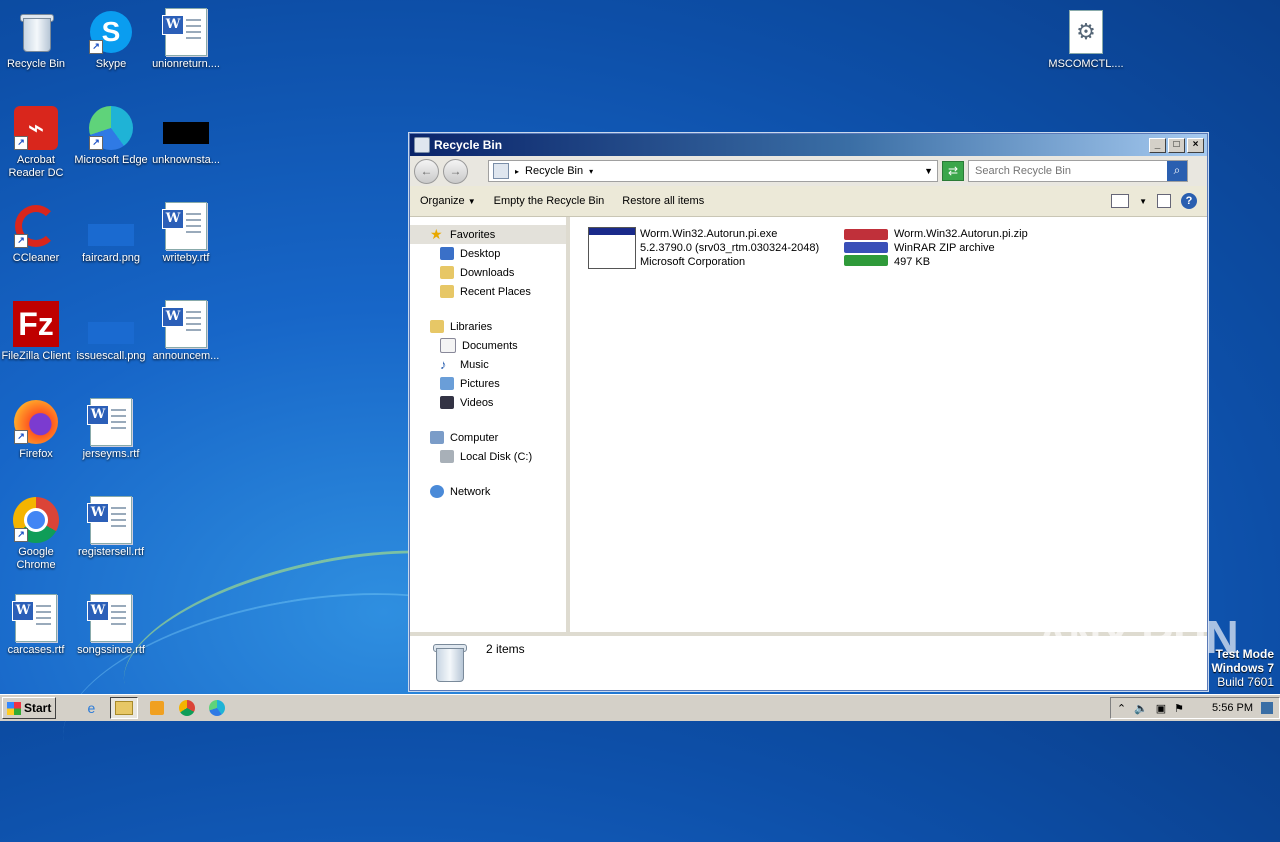 Image resolution: width=1280 pixels, height=842 pixels. I want to click on forward-button: →, so click(455, 171).